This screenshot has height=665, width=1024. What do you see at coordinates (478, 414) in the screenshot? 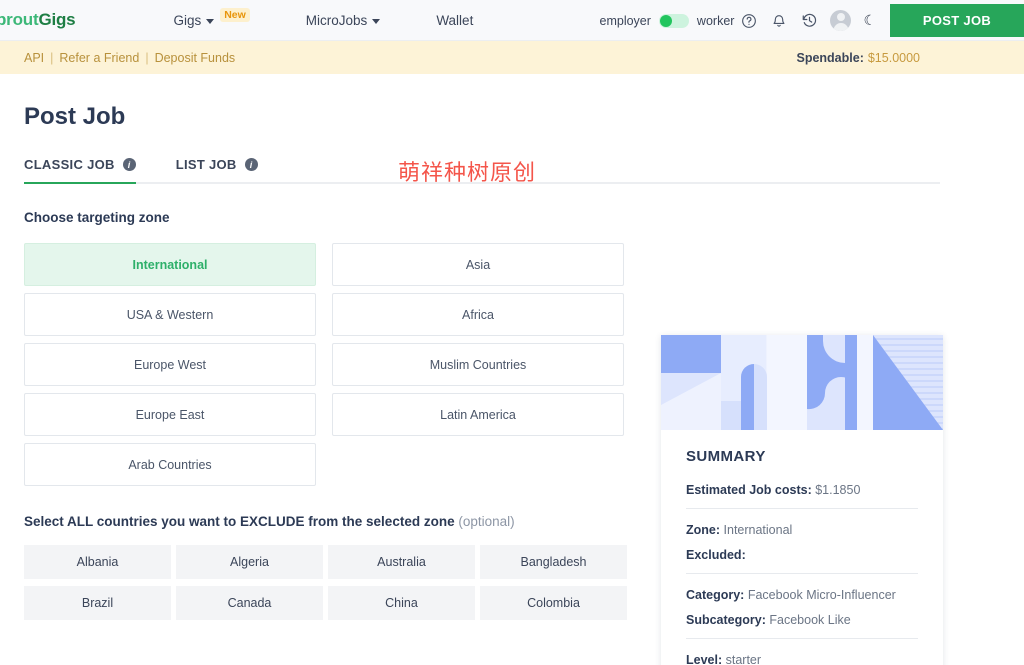
I see `zone-option-latin-america: Latin America` at bounding box center [478, 414].